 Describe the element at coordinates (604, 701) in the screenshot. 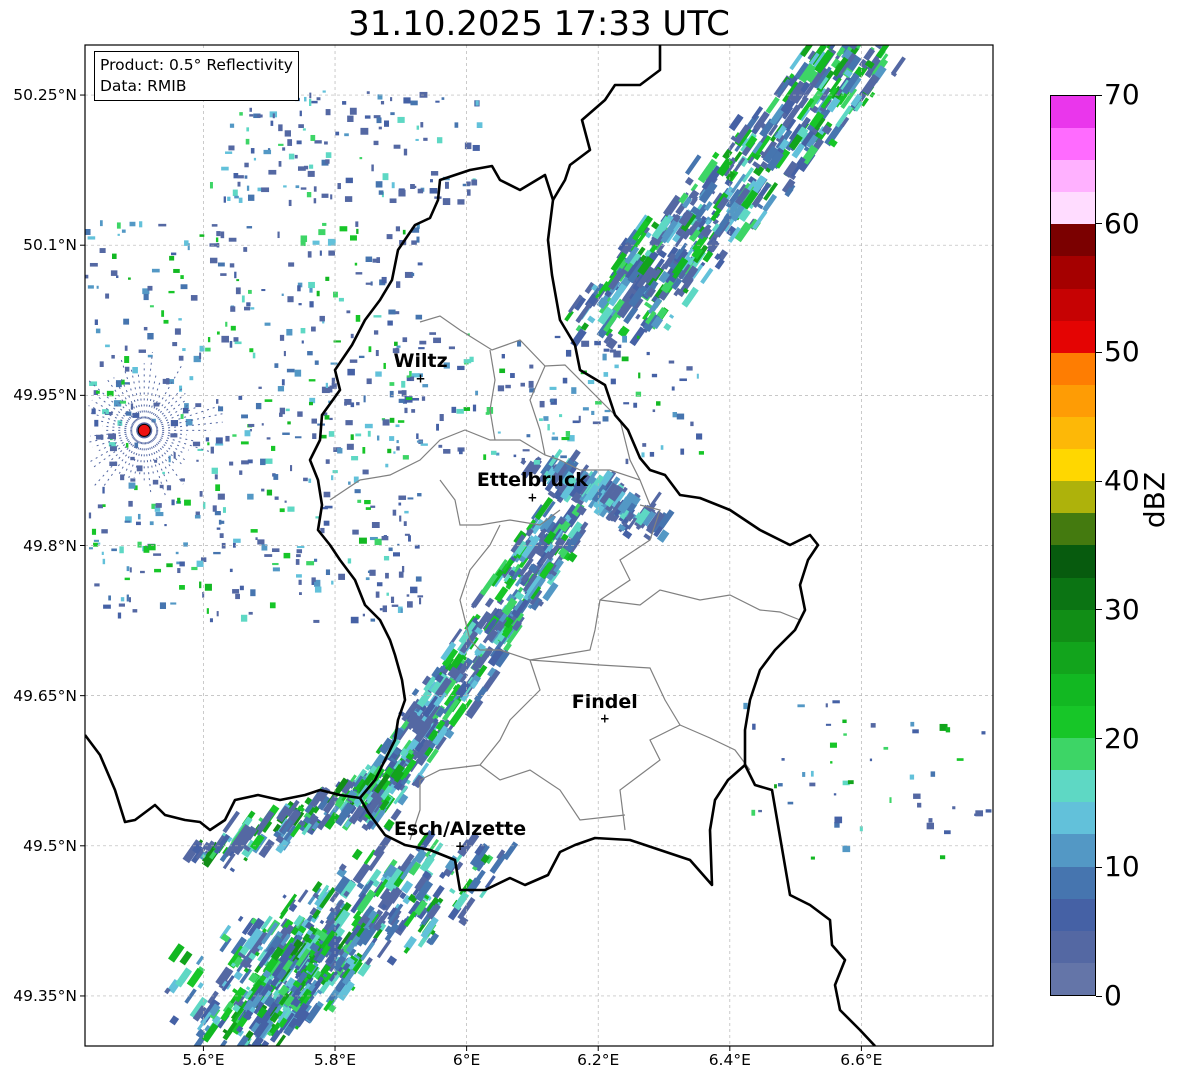

I see `city-label: Findel` at that location.